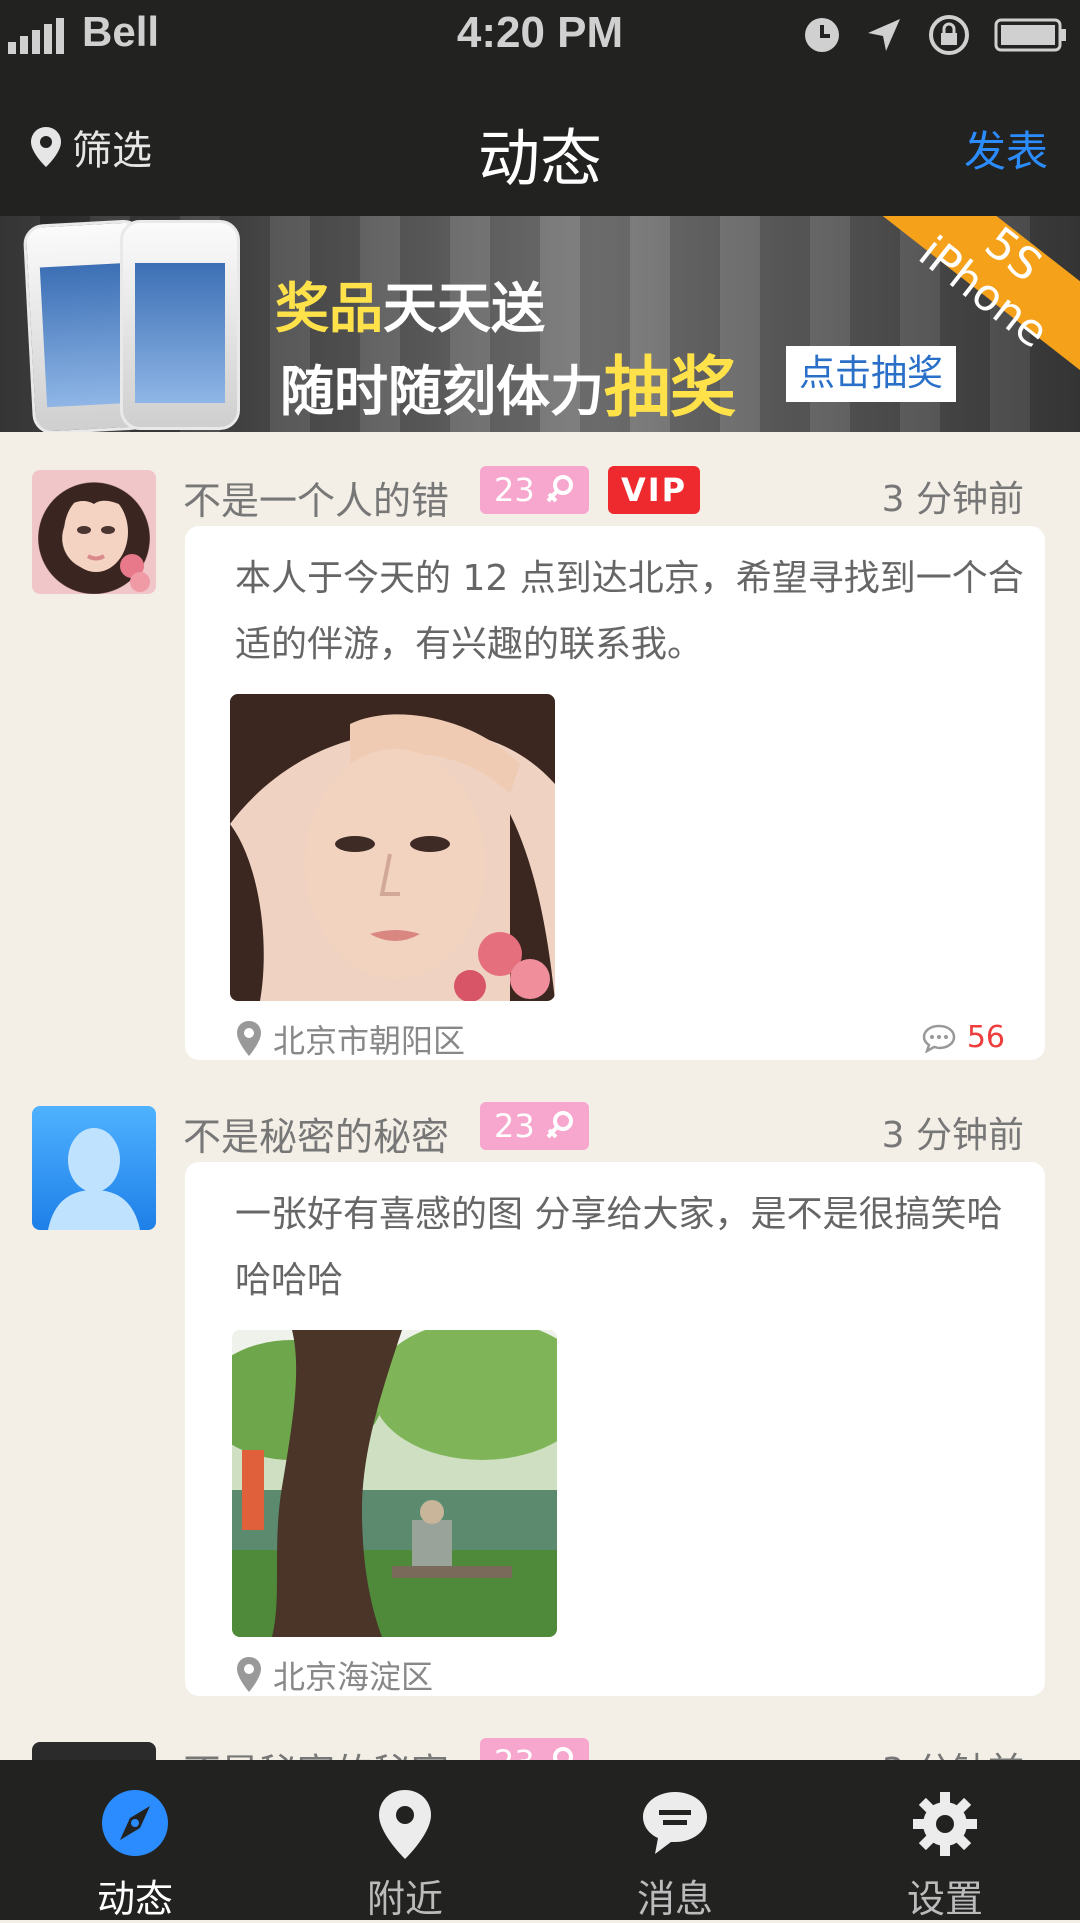 The image size is (1080, 1923). Describe the element at coordinates (180, 325) in the screenshot. I see `iphone-image` at that location.